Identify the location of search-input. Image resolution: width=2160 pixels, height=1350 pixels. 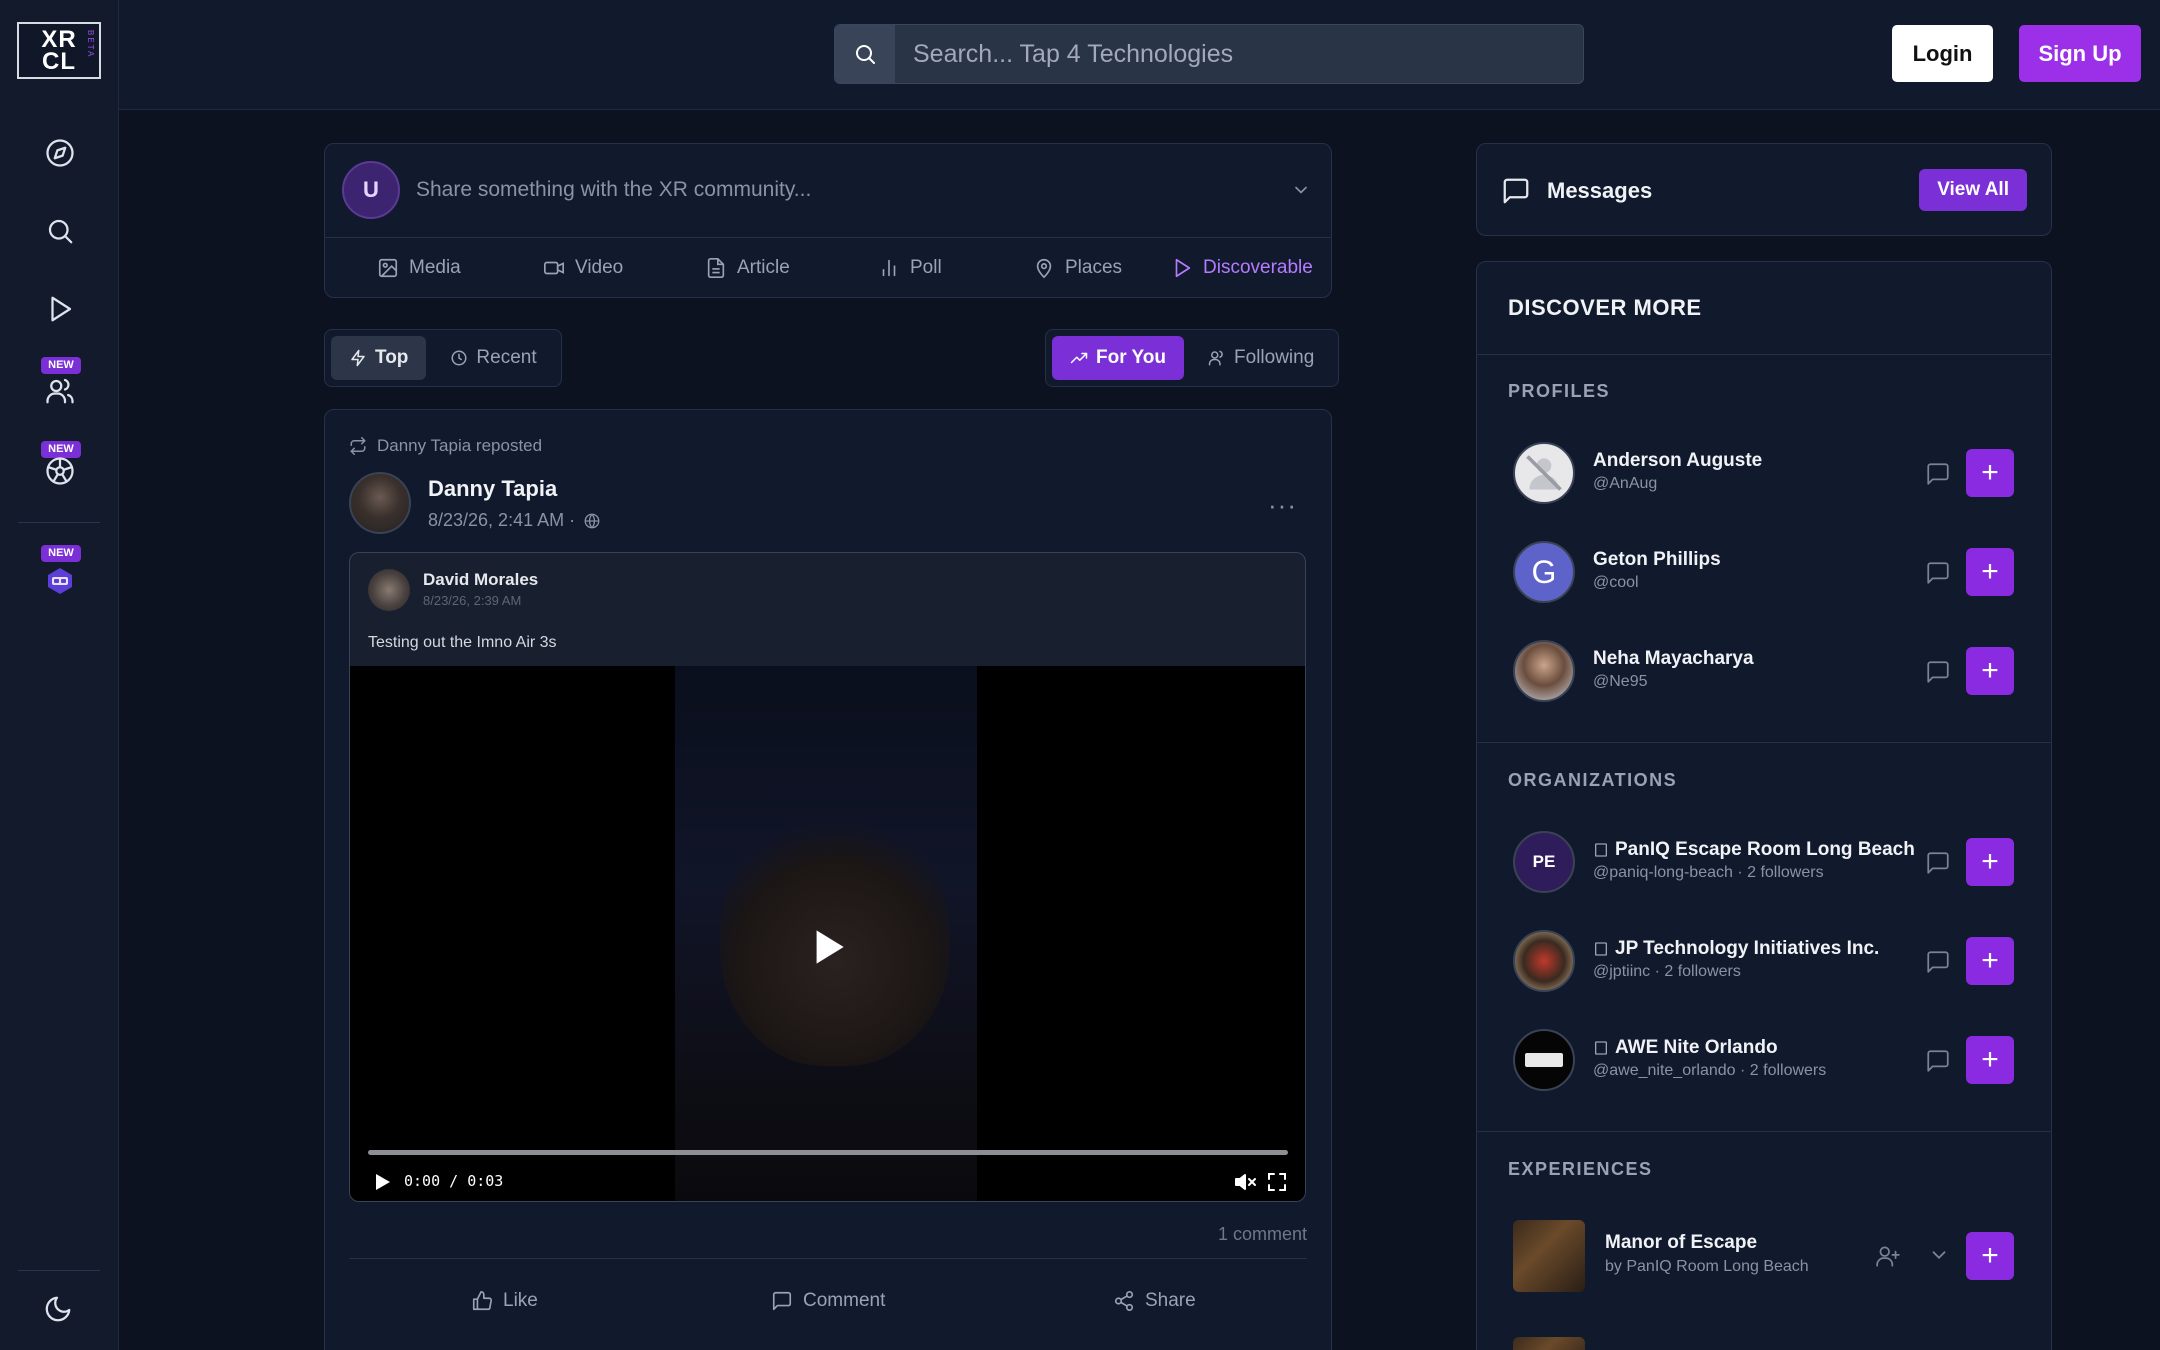
(1239, 54).